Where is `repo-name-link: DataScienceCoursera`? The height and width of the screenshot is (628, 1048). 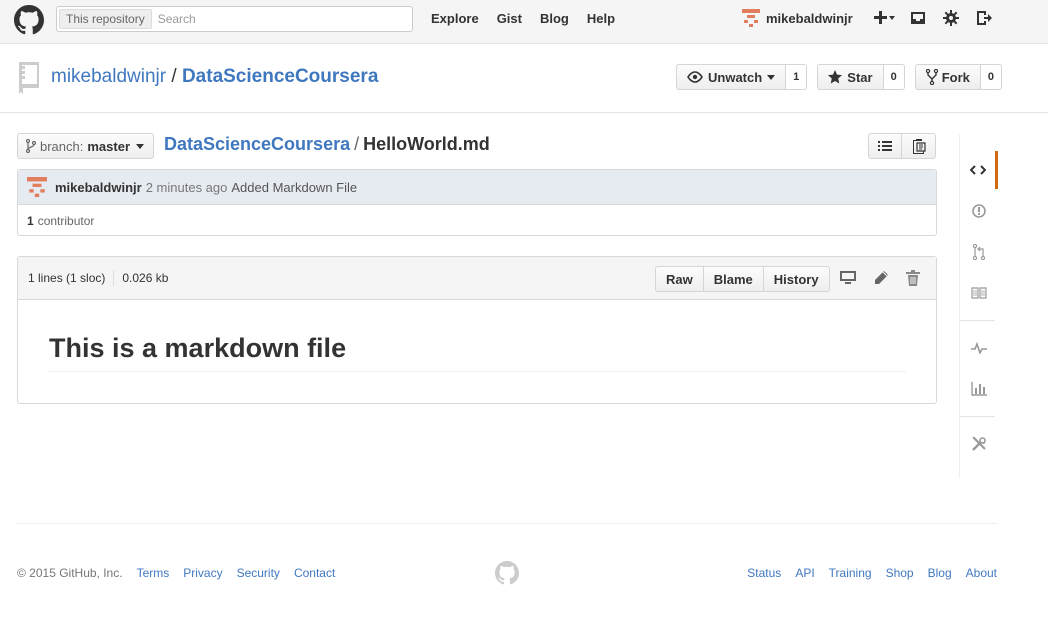 repo-name-link: DataScienceCoursera is located at coordinates (280, 76).